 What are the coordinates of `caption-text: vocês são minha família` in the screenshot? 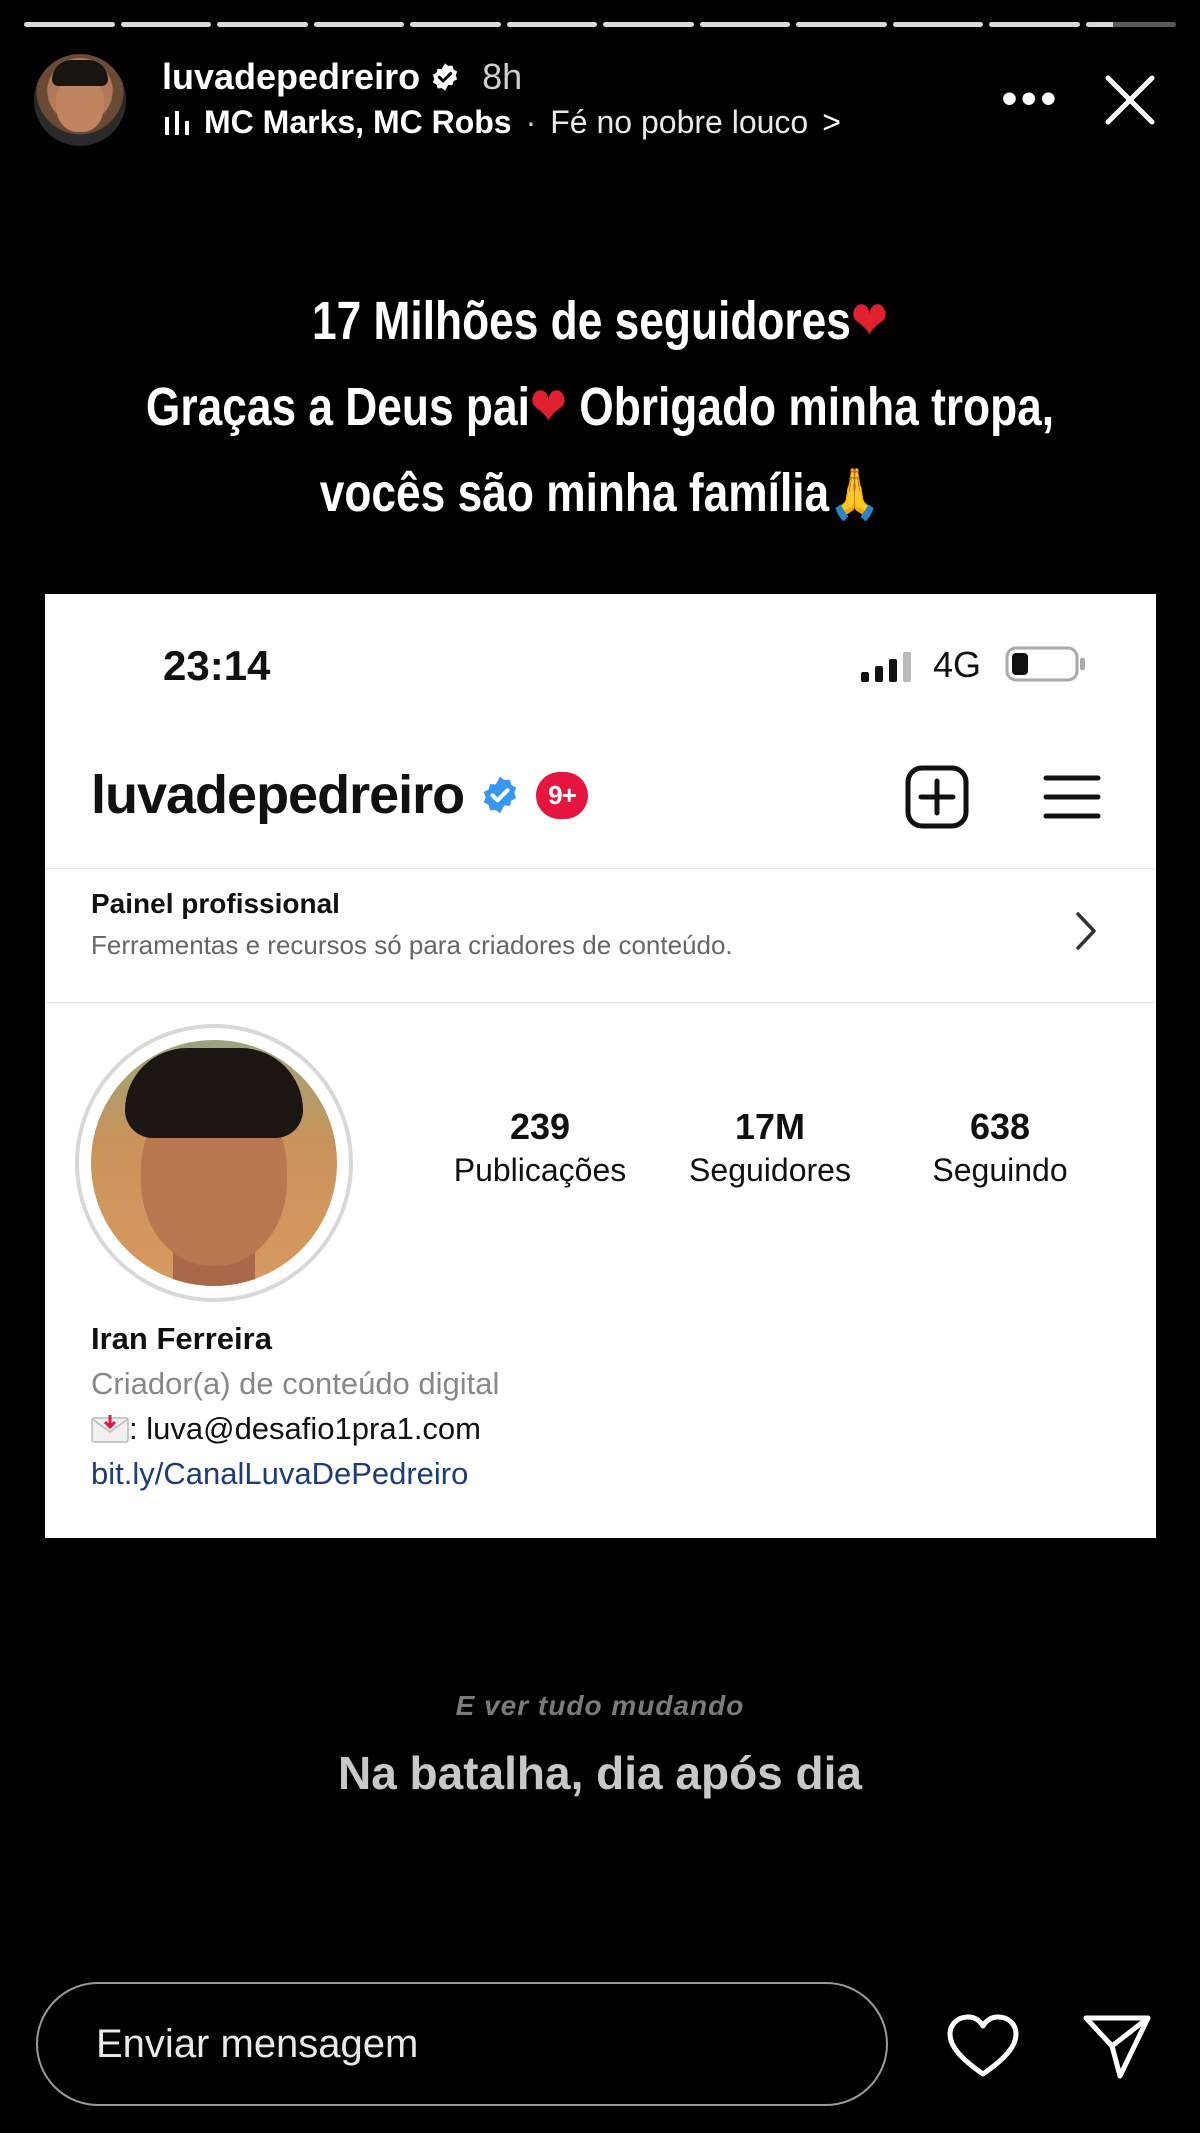 It's located at (574, 493).